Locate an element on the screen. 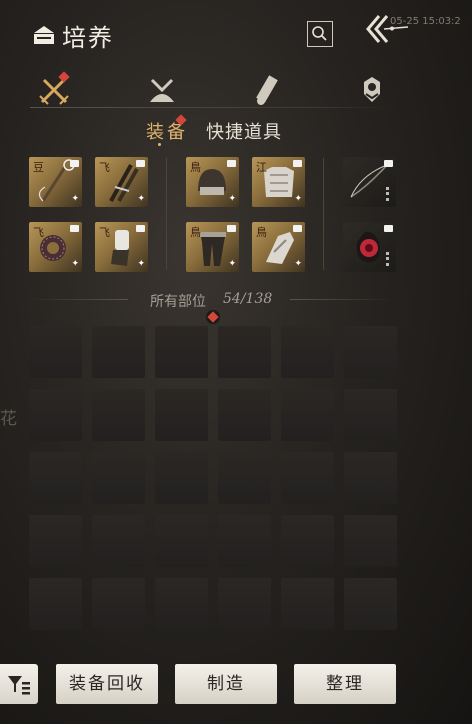 This screenshot has width=472, height=724. search-icon is located at coordinates (319, 33).